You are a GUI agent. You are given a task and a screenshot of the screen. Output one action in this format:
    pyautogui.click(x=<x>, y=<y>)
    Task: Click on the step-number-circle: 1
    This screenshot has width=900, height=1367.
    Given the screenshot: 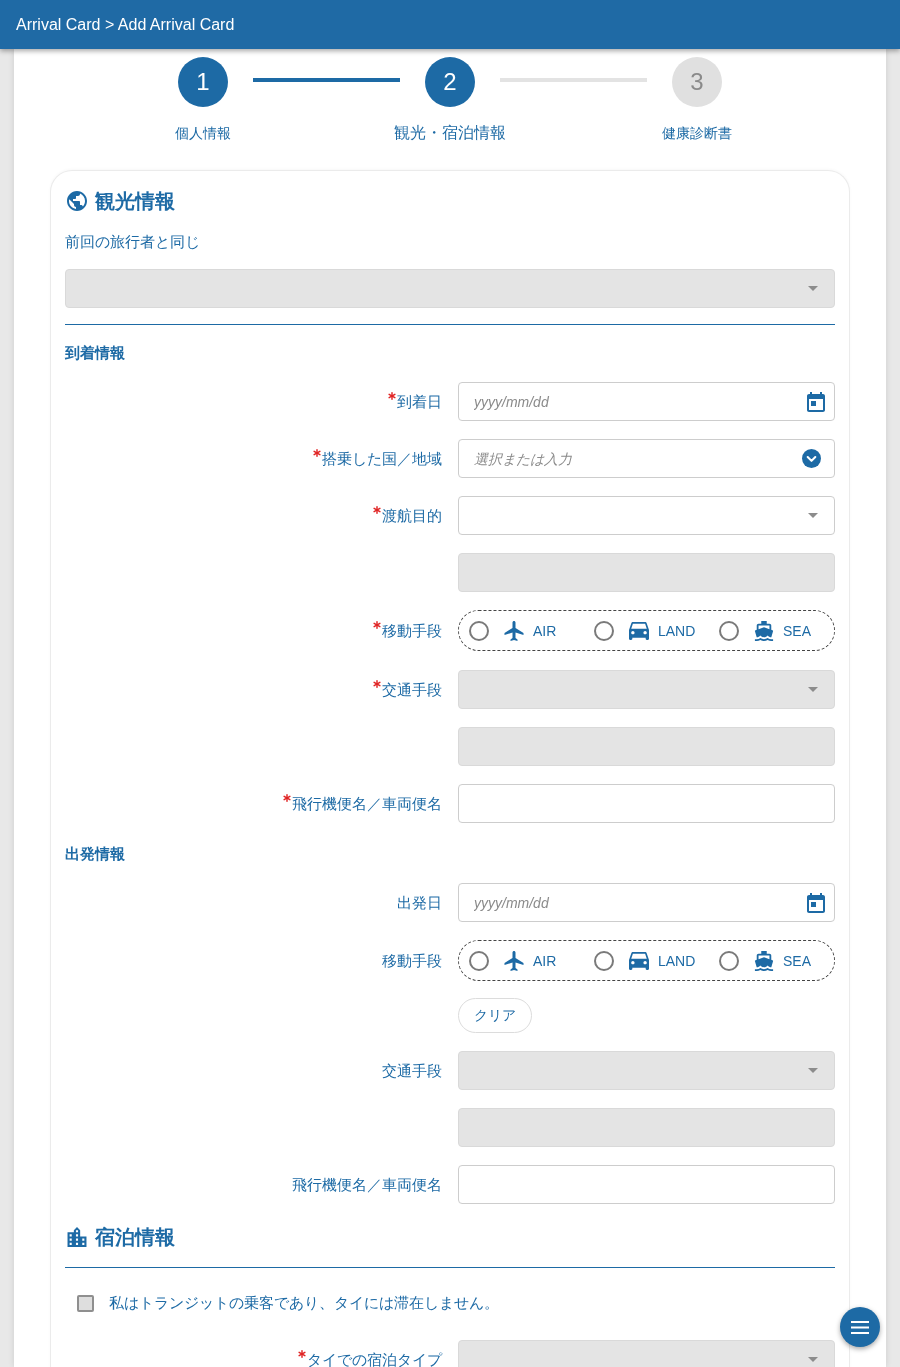 What is the action you would take?
    pyautogui.click(x=203, y=82)
    